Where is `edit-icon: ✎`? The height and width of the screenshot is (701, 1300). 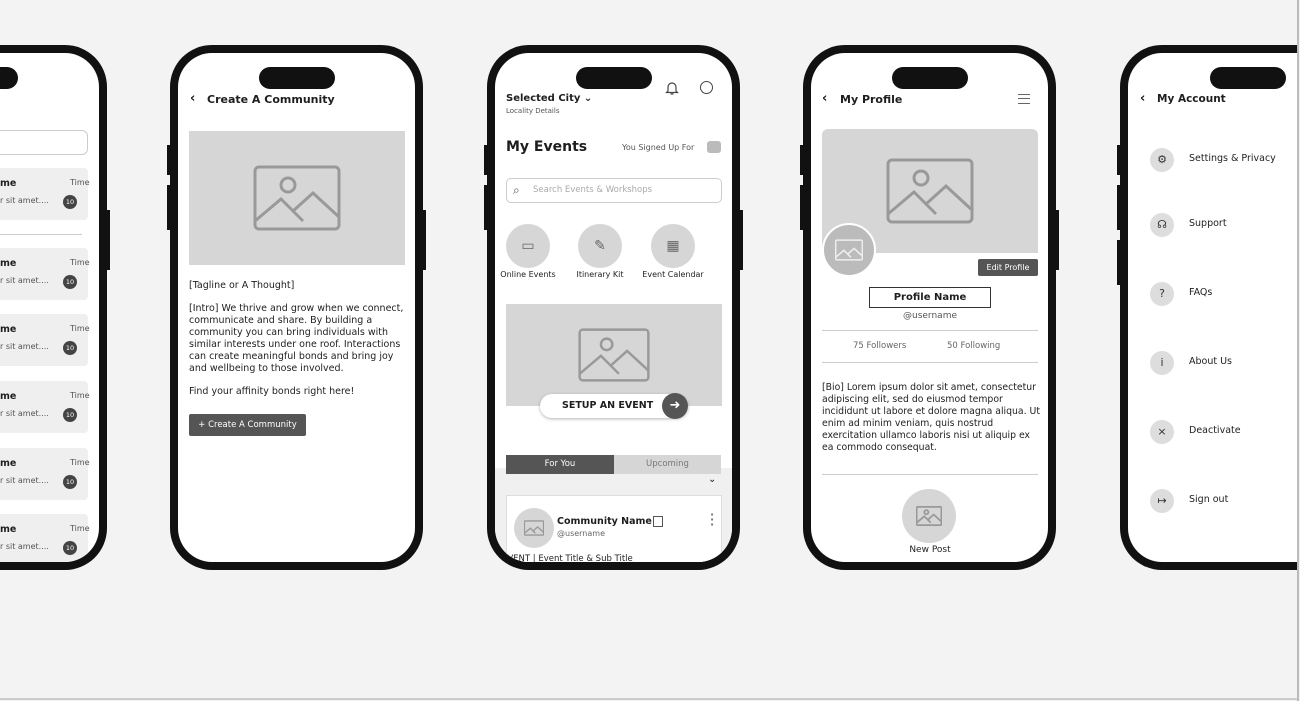
edit-icon: ✎ is located at coordinates (600, 246).